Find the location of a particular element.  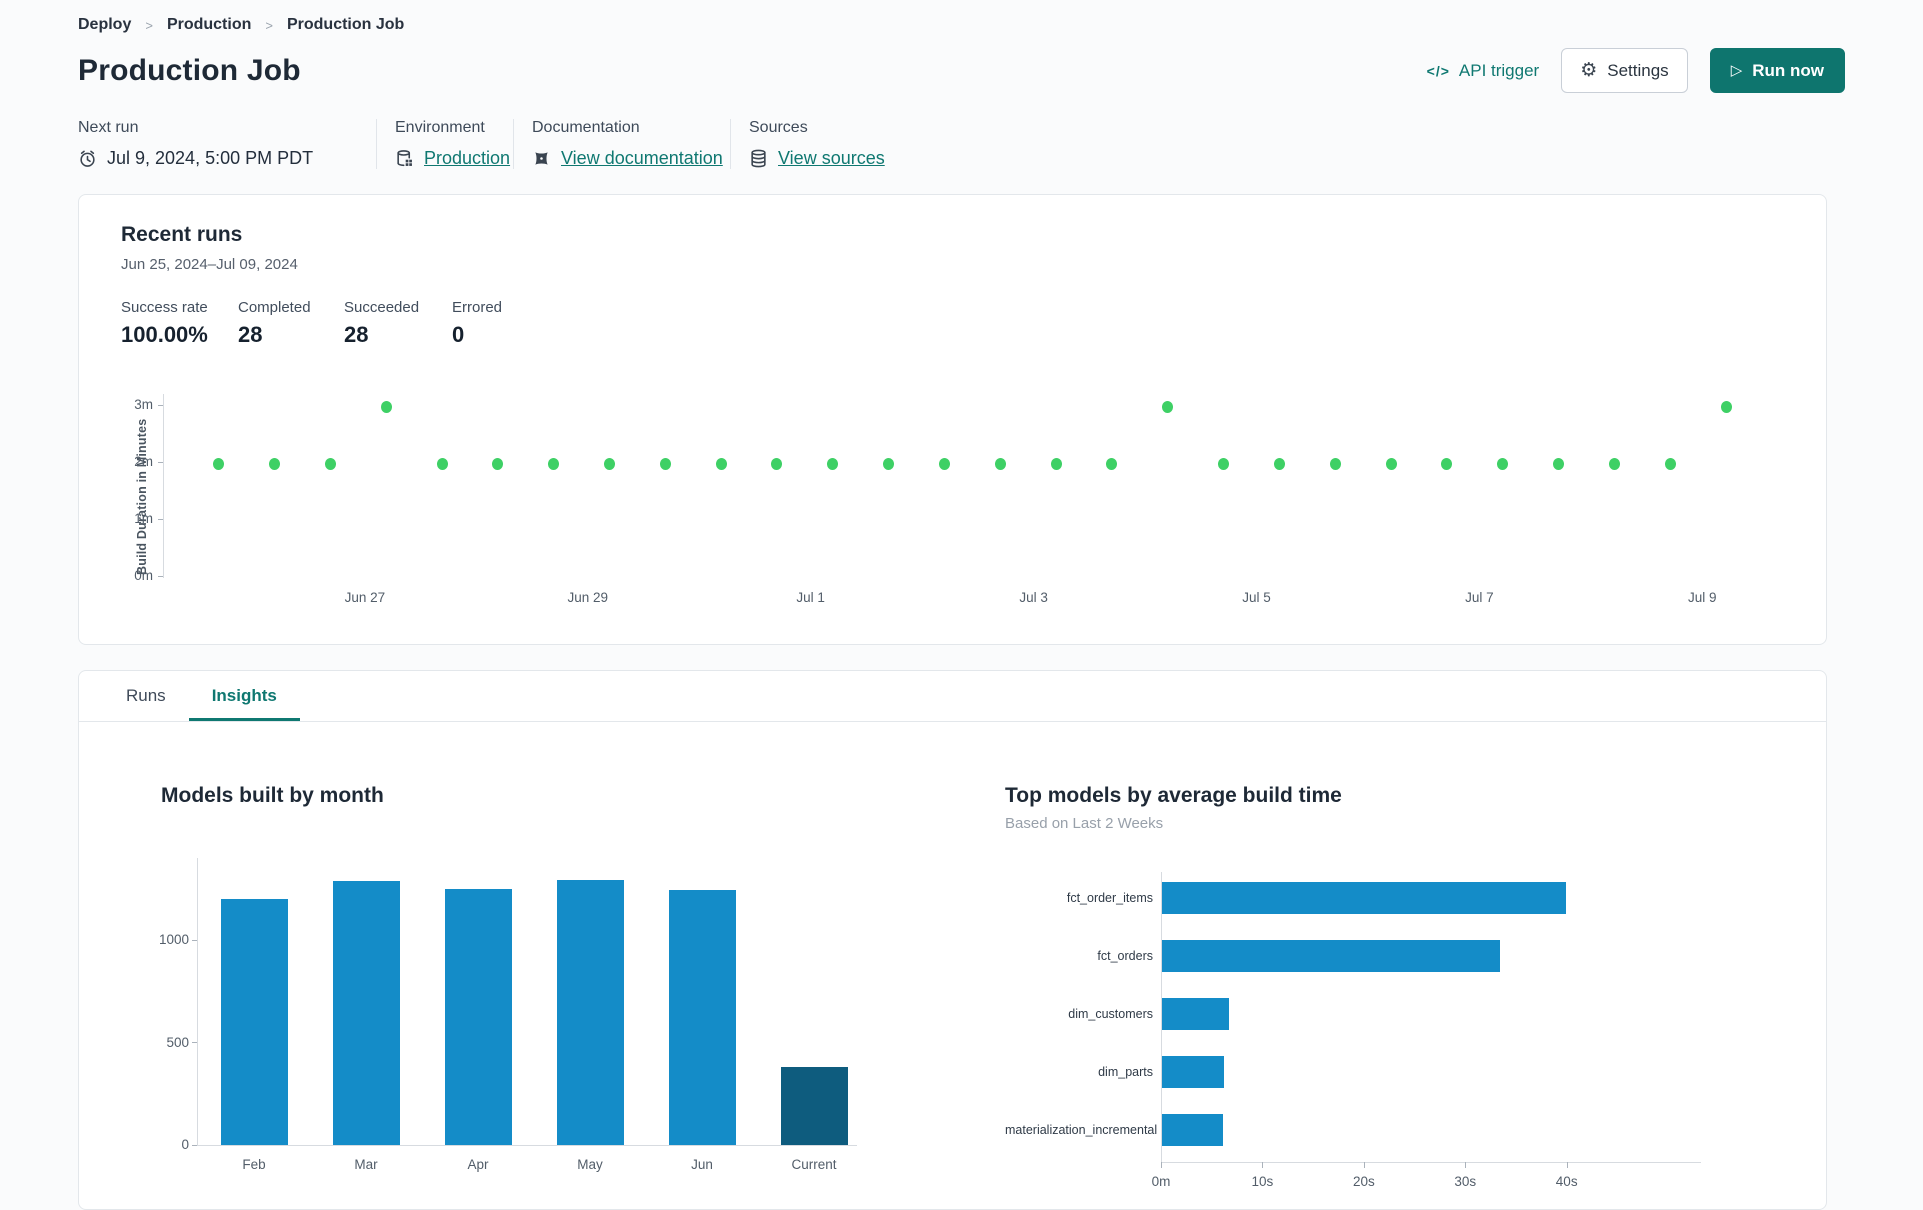

hbar-x-tick-label: 10s is located at coordinates (1262, 1181).